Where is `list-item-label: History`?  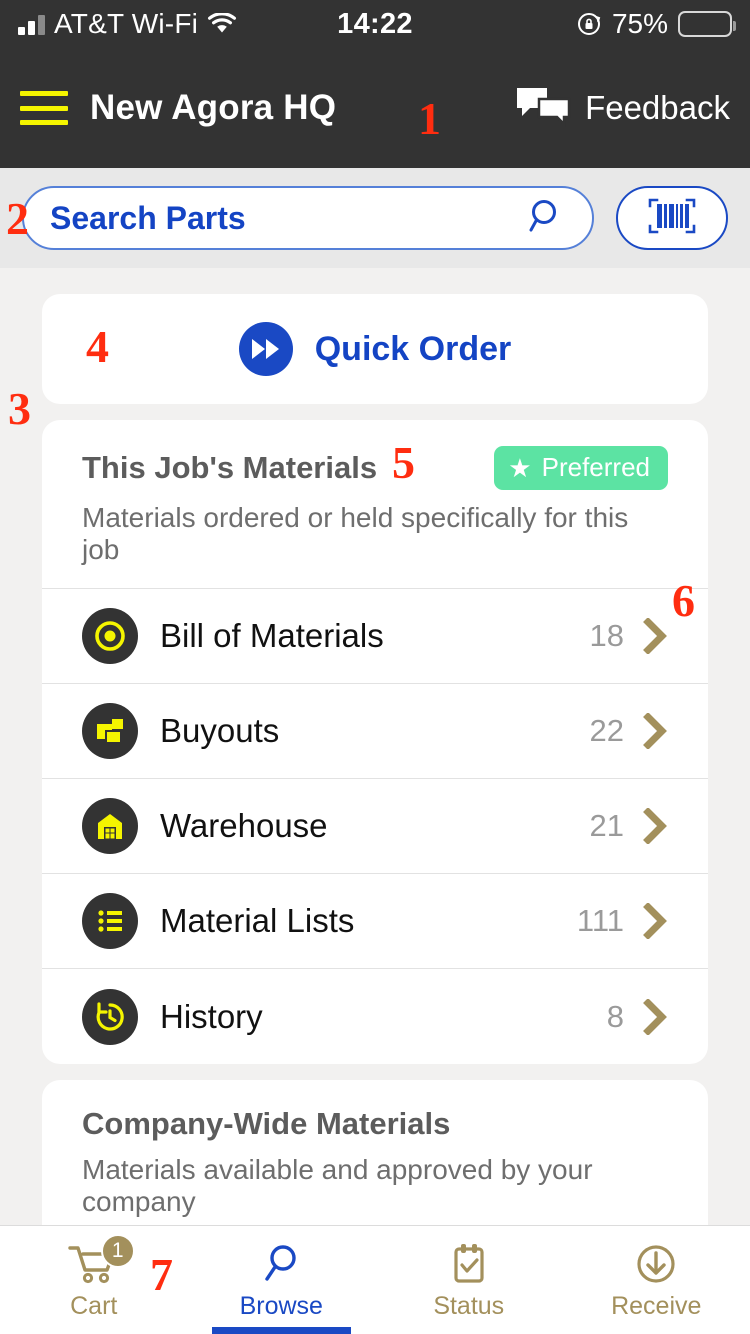 list-item-label: History is located at coordinates (211, 1016).